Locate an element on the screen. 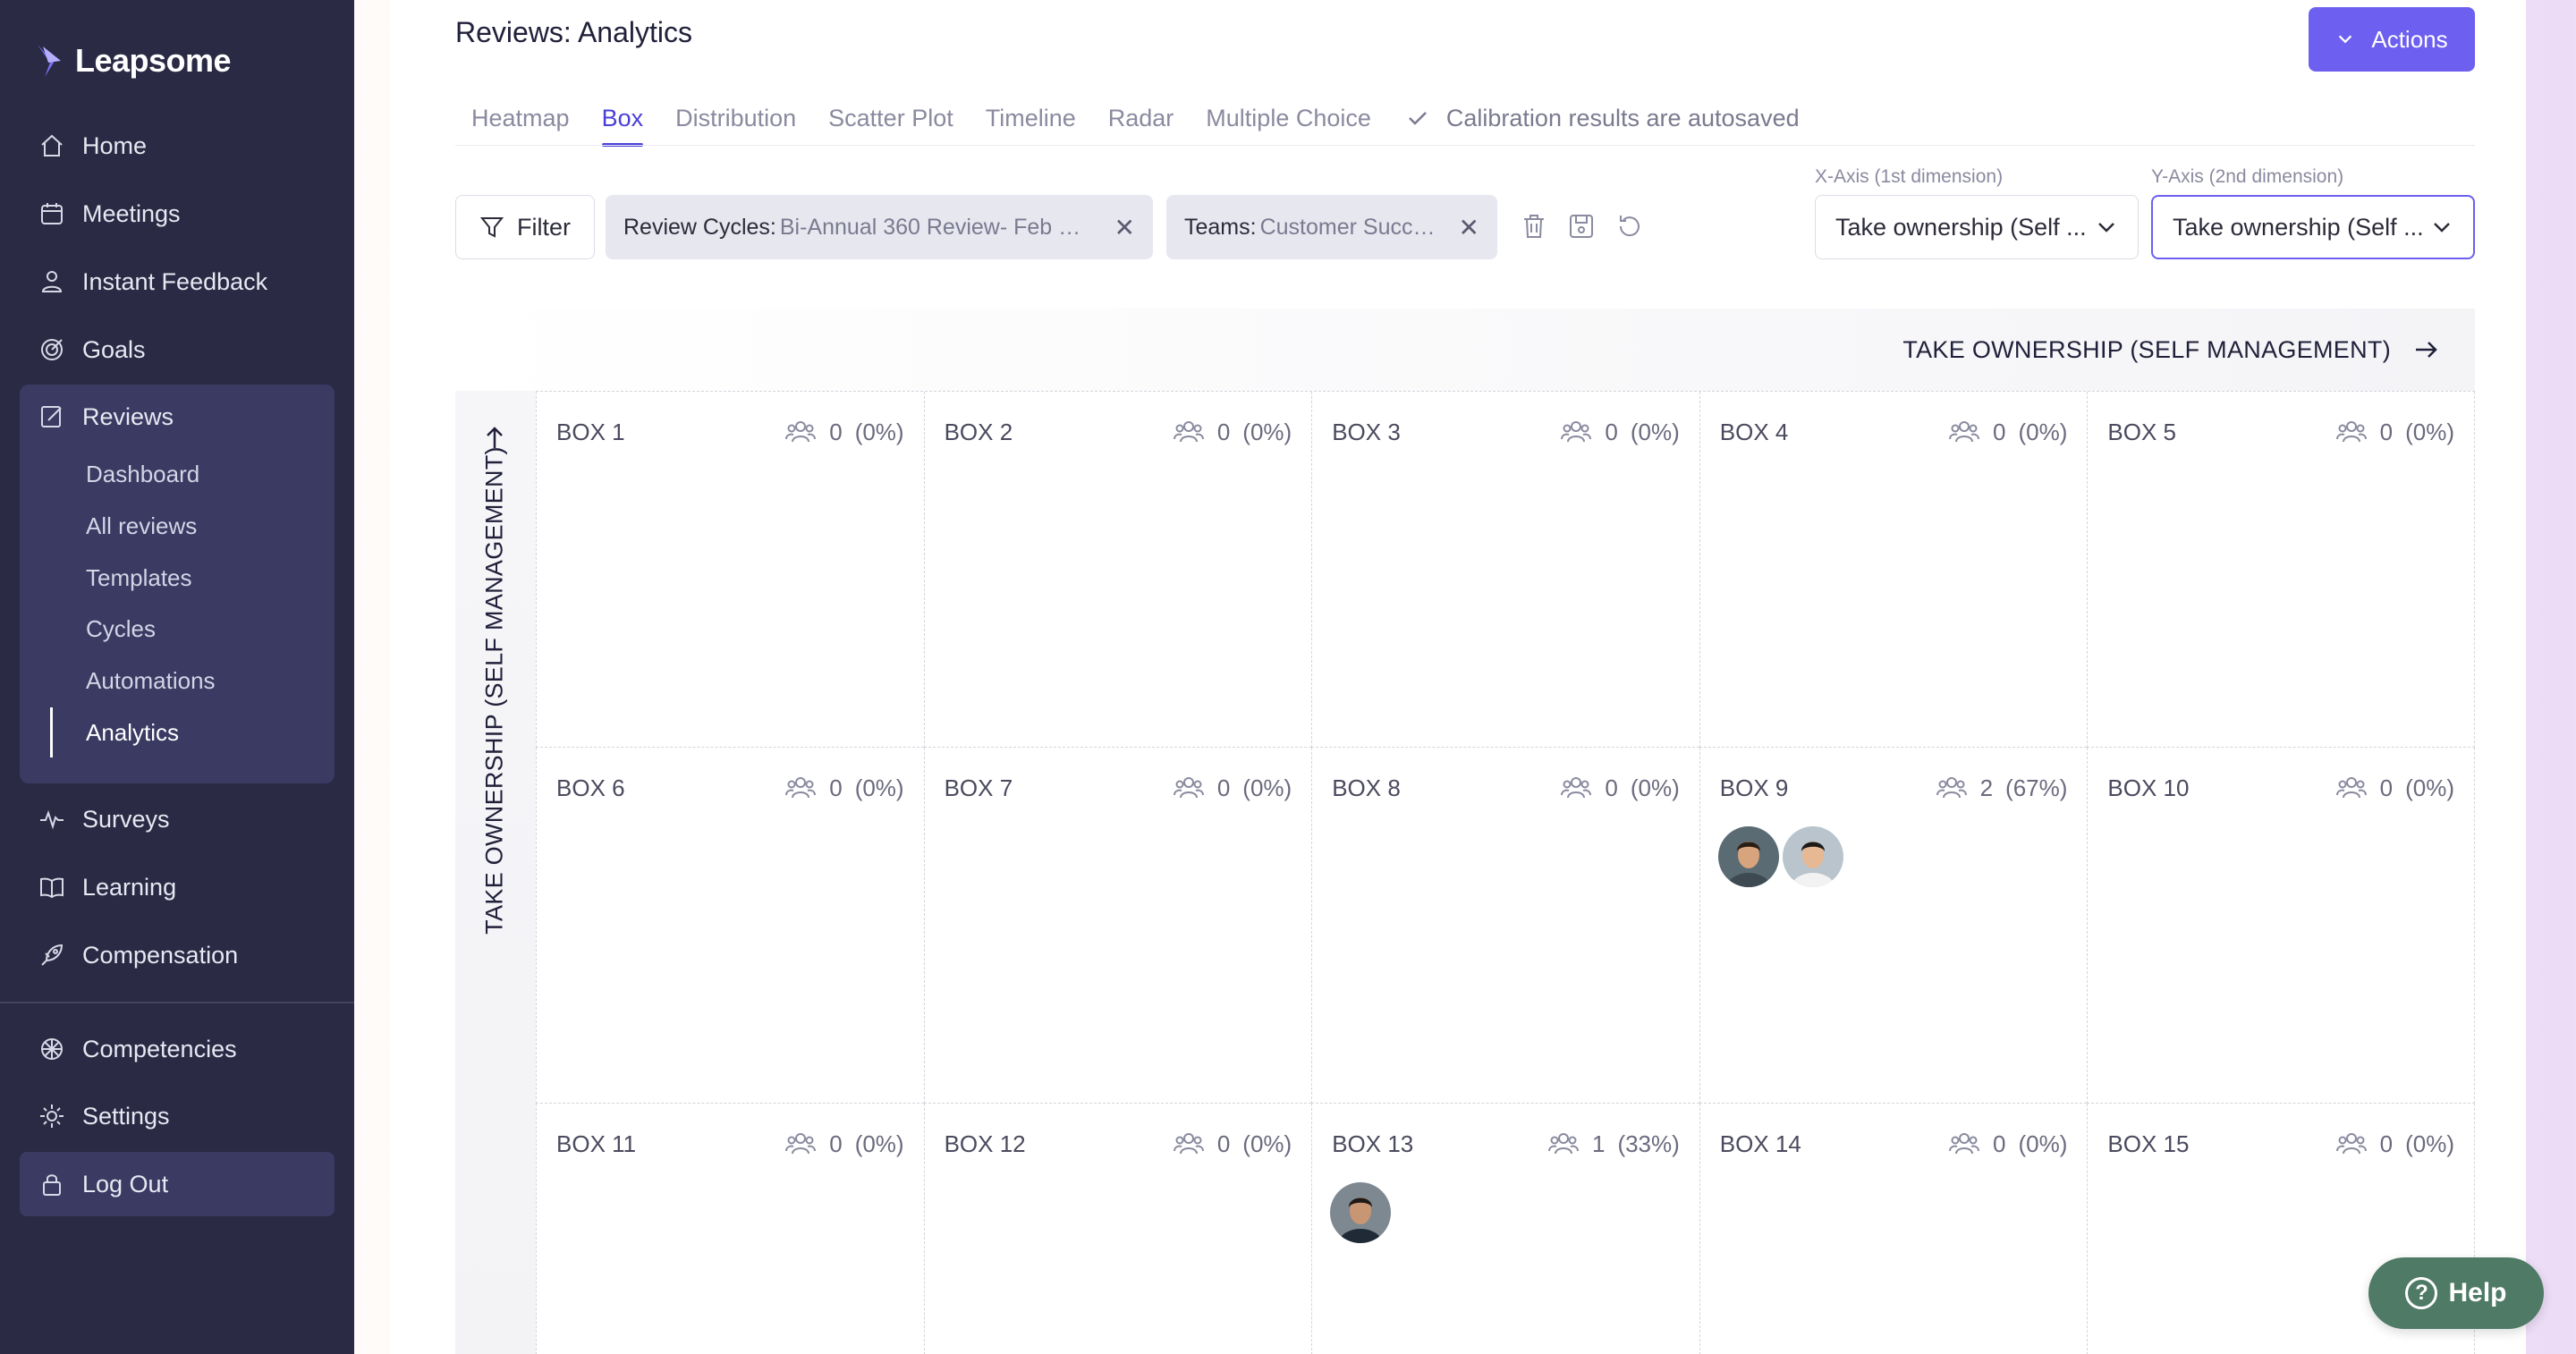 The width and height of the screenshot is (2576, 1354). tab-heatmap: Heatmap is located at coordinates (520, 118).